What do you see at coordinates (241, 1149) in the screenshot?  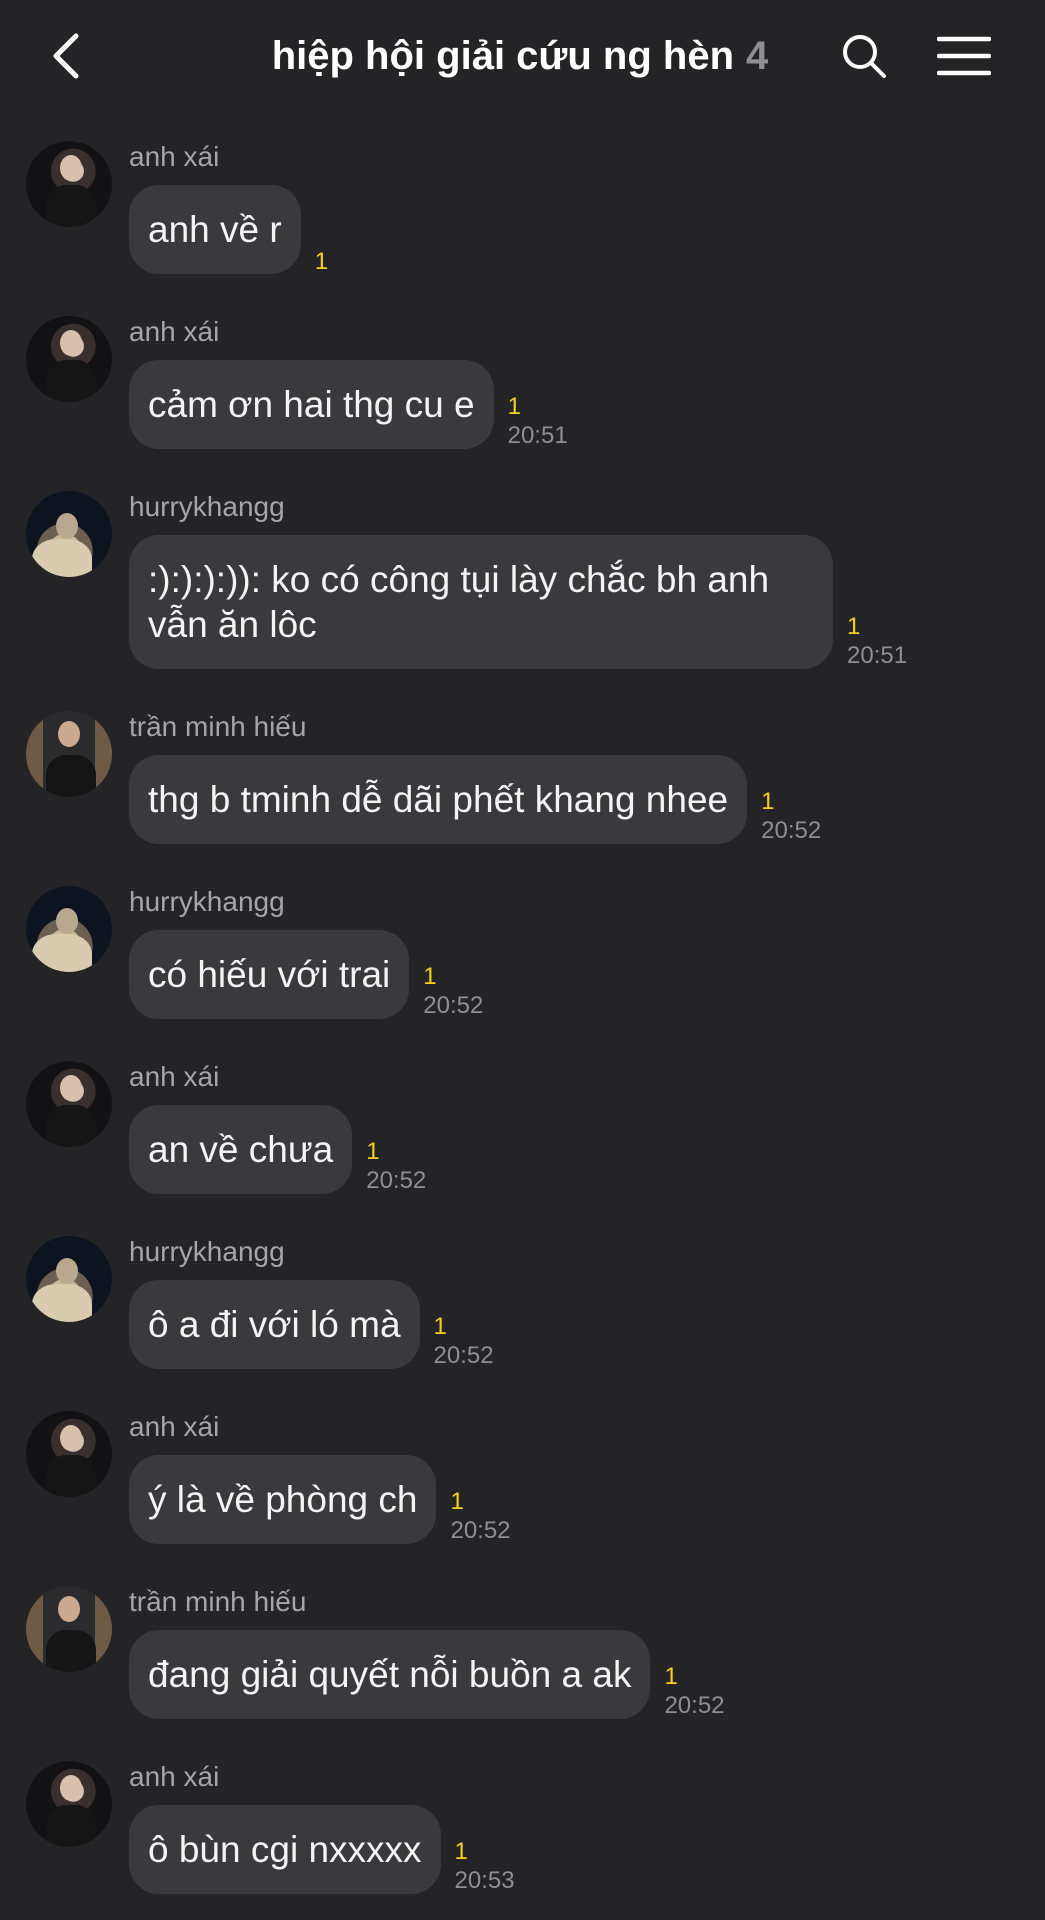 I see `message-bubble: an về chưa` at bounding box center [241, 1149].